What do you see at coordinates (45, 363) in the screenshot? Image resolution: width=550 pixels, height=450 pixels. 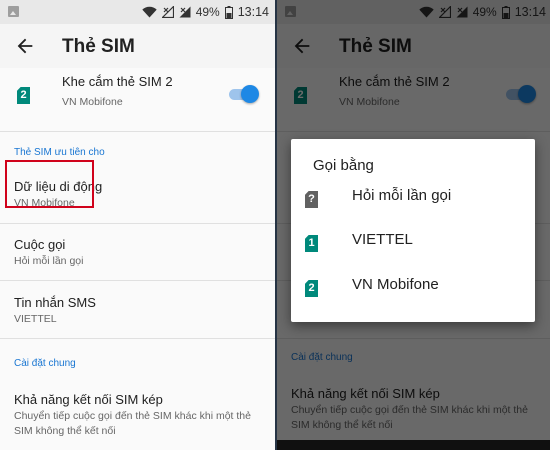 I see `general-section-header: Cài đặt chung` at bounding box center [45, 363].